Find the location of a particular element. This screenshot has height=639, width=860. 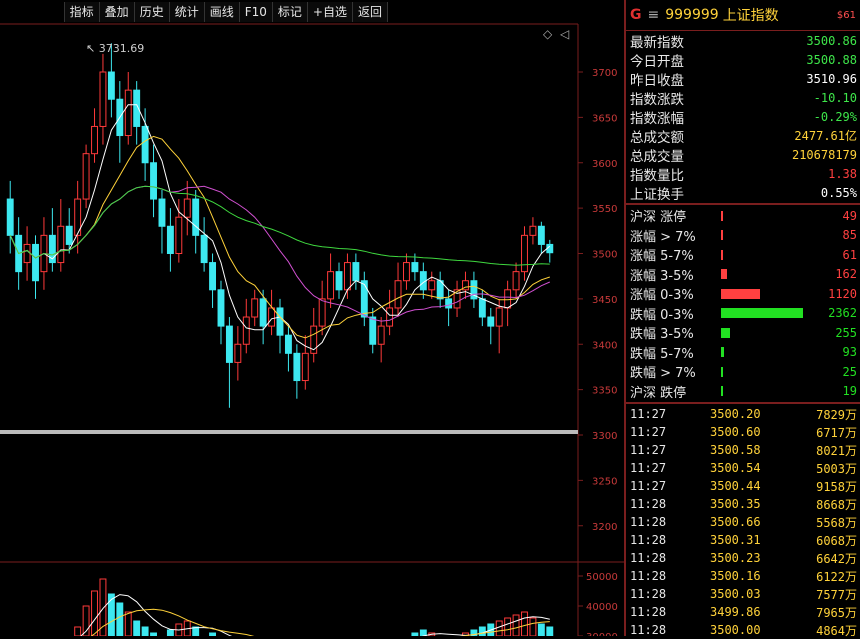

breadth-label: 涨幅 > 7% is located at coordinates (663, 237).